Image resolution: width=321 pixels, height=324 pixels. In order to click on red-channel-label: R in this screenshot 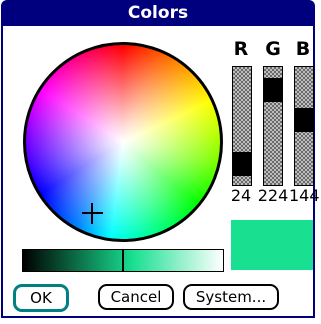, I will do `click(241, 49)`.